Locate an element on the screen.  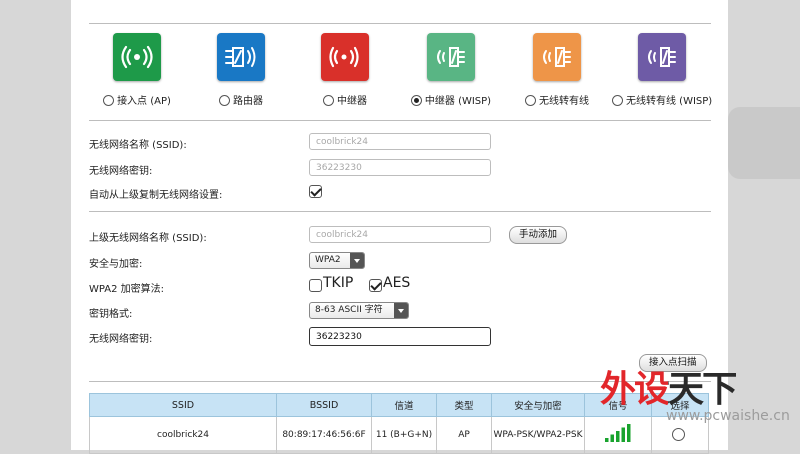
upstream-ssid-input: coolbrick24 is located at coordinates (400, 234).